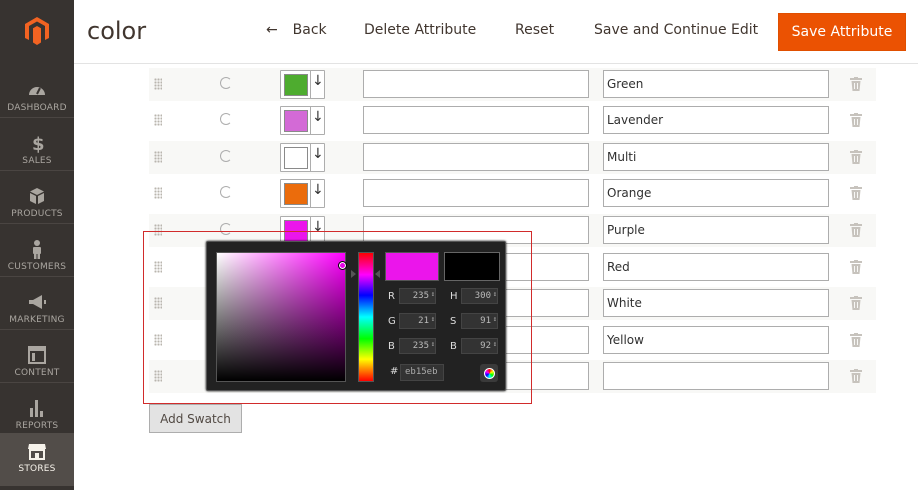  I want to click on saturation-field: S 91, so click(474, 321).